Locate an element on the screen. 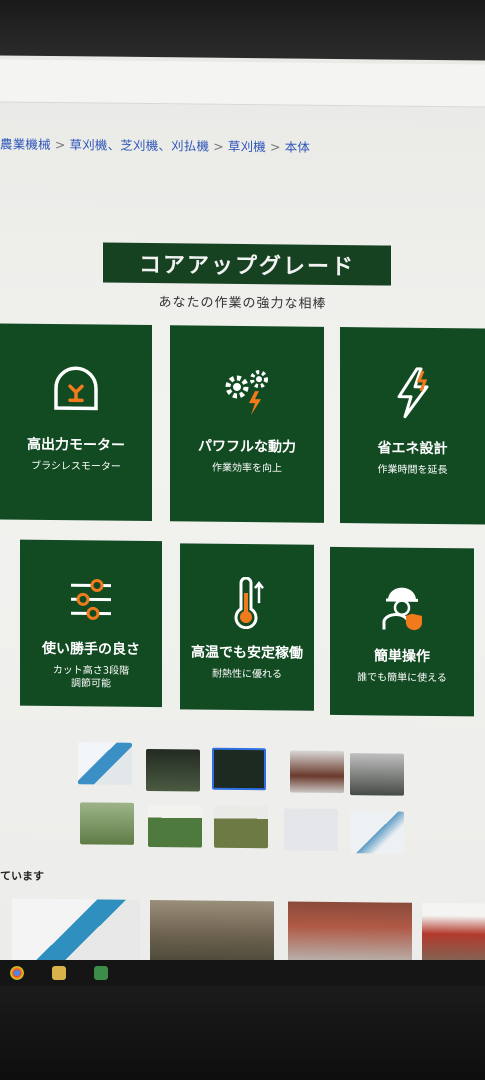 The height and width of the screenshot is (1080, 485). feature-title: 省エネ設計 is located at coordinates (412, 449).